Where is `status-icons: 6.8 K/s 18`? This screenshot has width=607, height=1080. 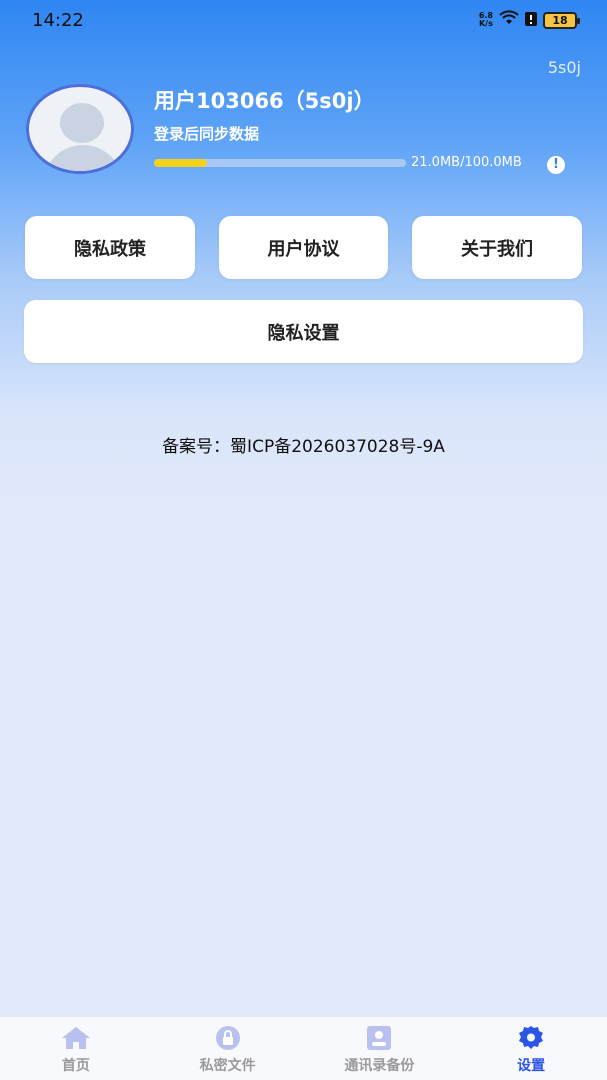 status-icons: 6.8 K/s 18 is located at coordinates (529, 20).